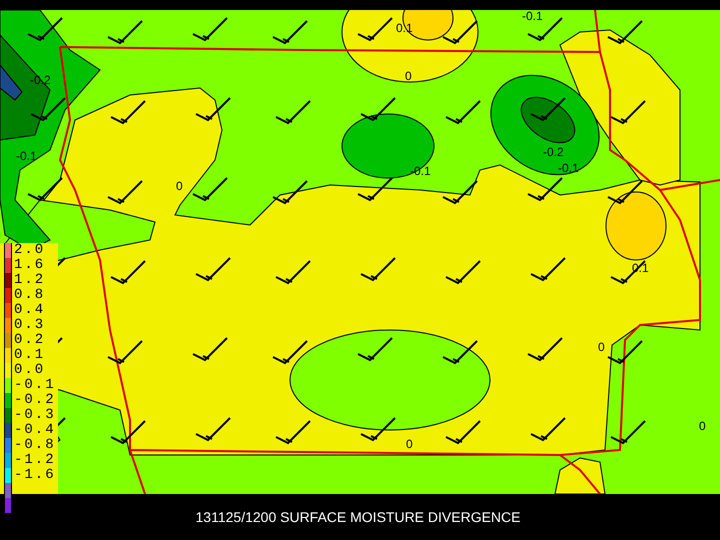  Describe the element at coordinates (35, 430) in the screenshot. I see `legend-label: -0.4` at that location.